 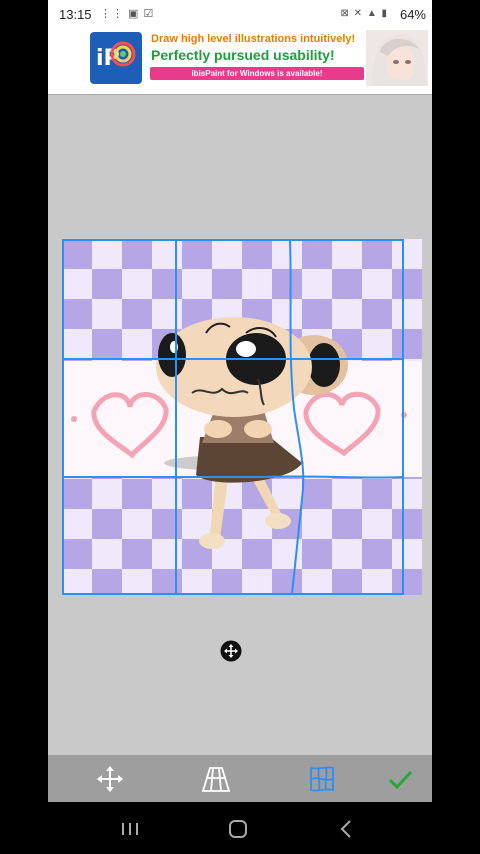 I want to click on move-tool-button, so click(x=110, y=778).